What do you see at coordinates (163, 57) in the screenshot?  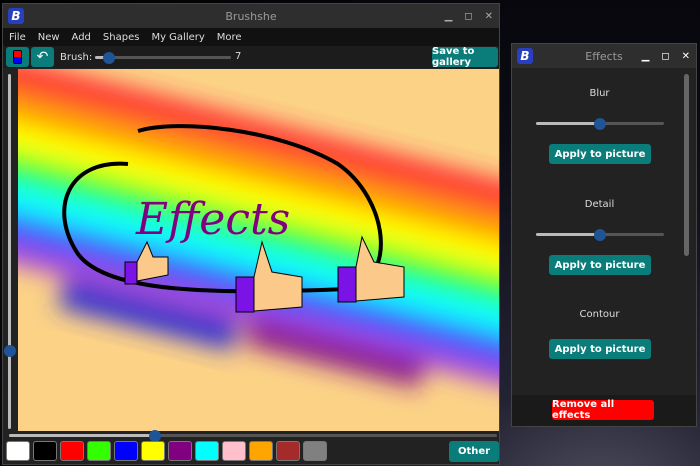 I see `brush-size-slider` at bounding box center [163, 57].